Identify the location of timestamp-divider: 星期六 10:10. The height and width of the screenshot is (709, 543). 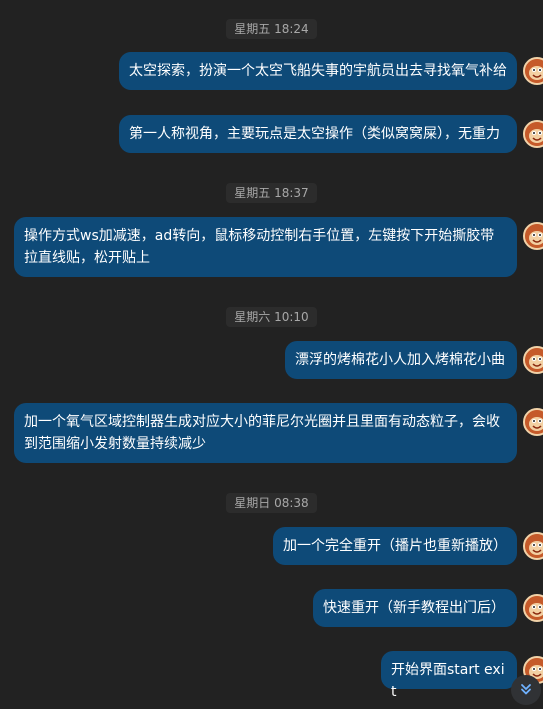
(271, 316).